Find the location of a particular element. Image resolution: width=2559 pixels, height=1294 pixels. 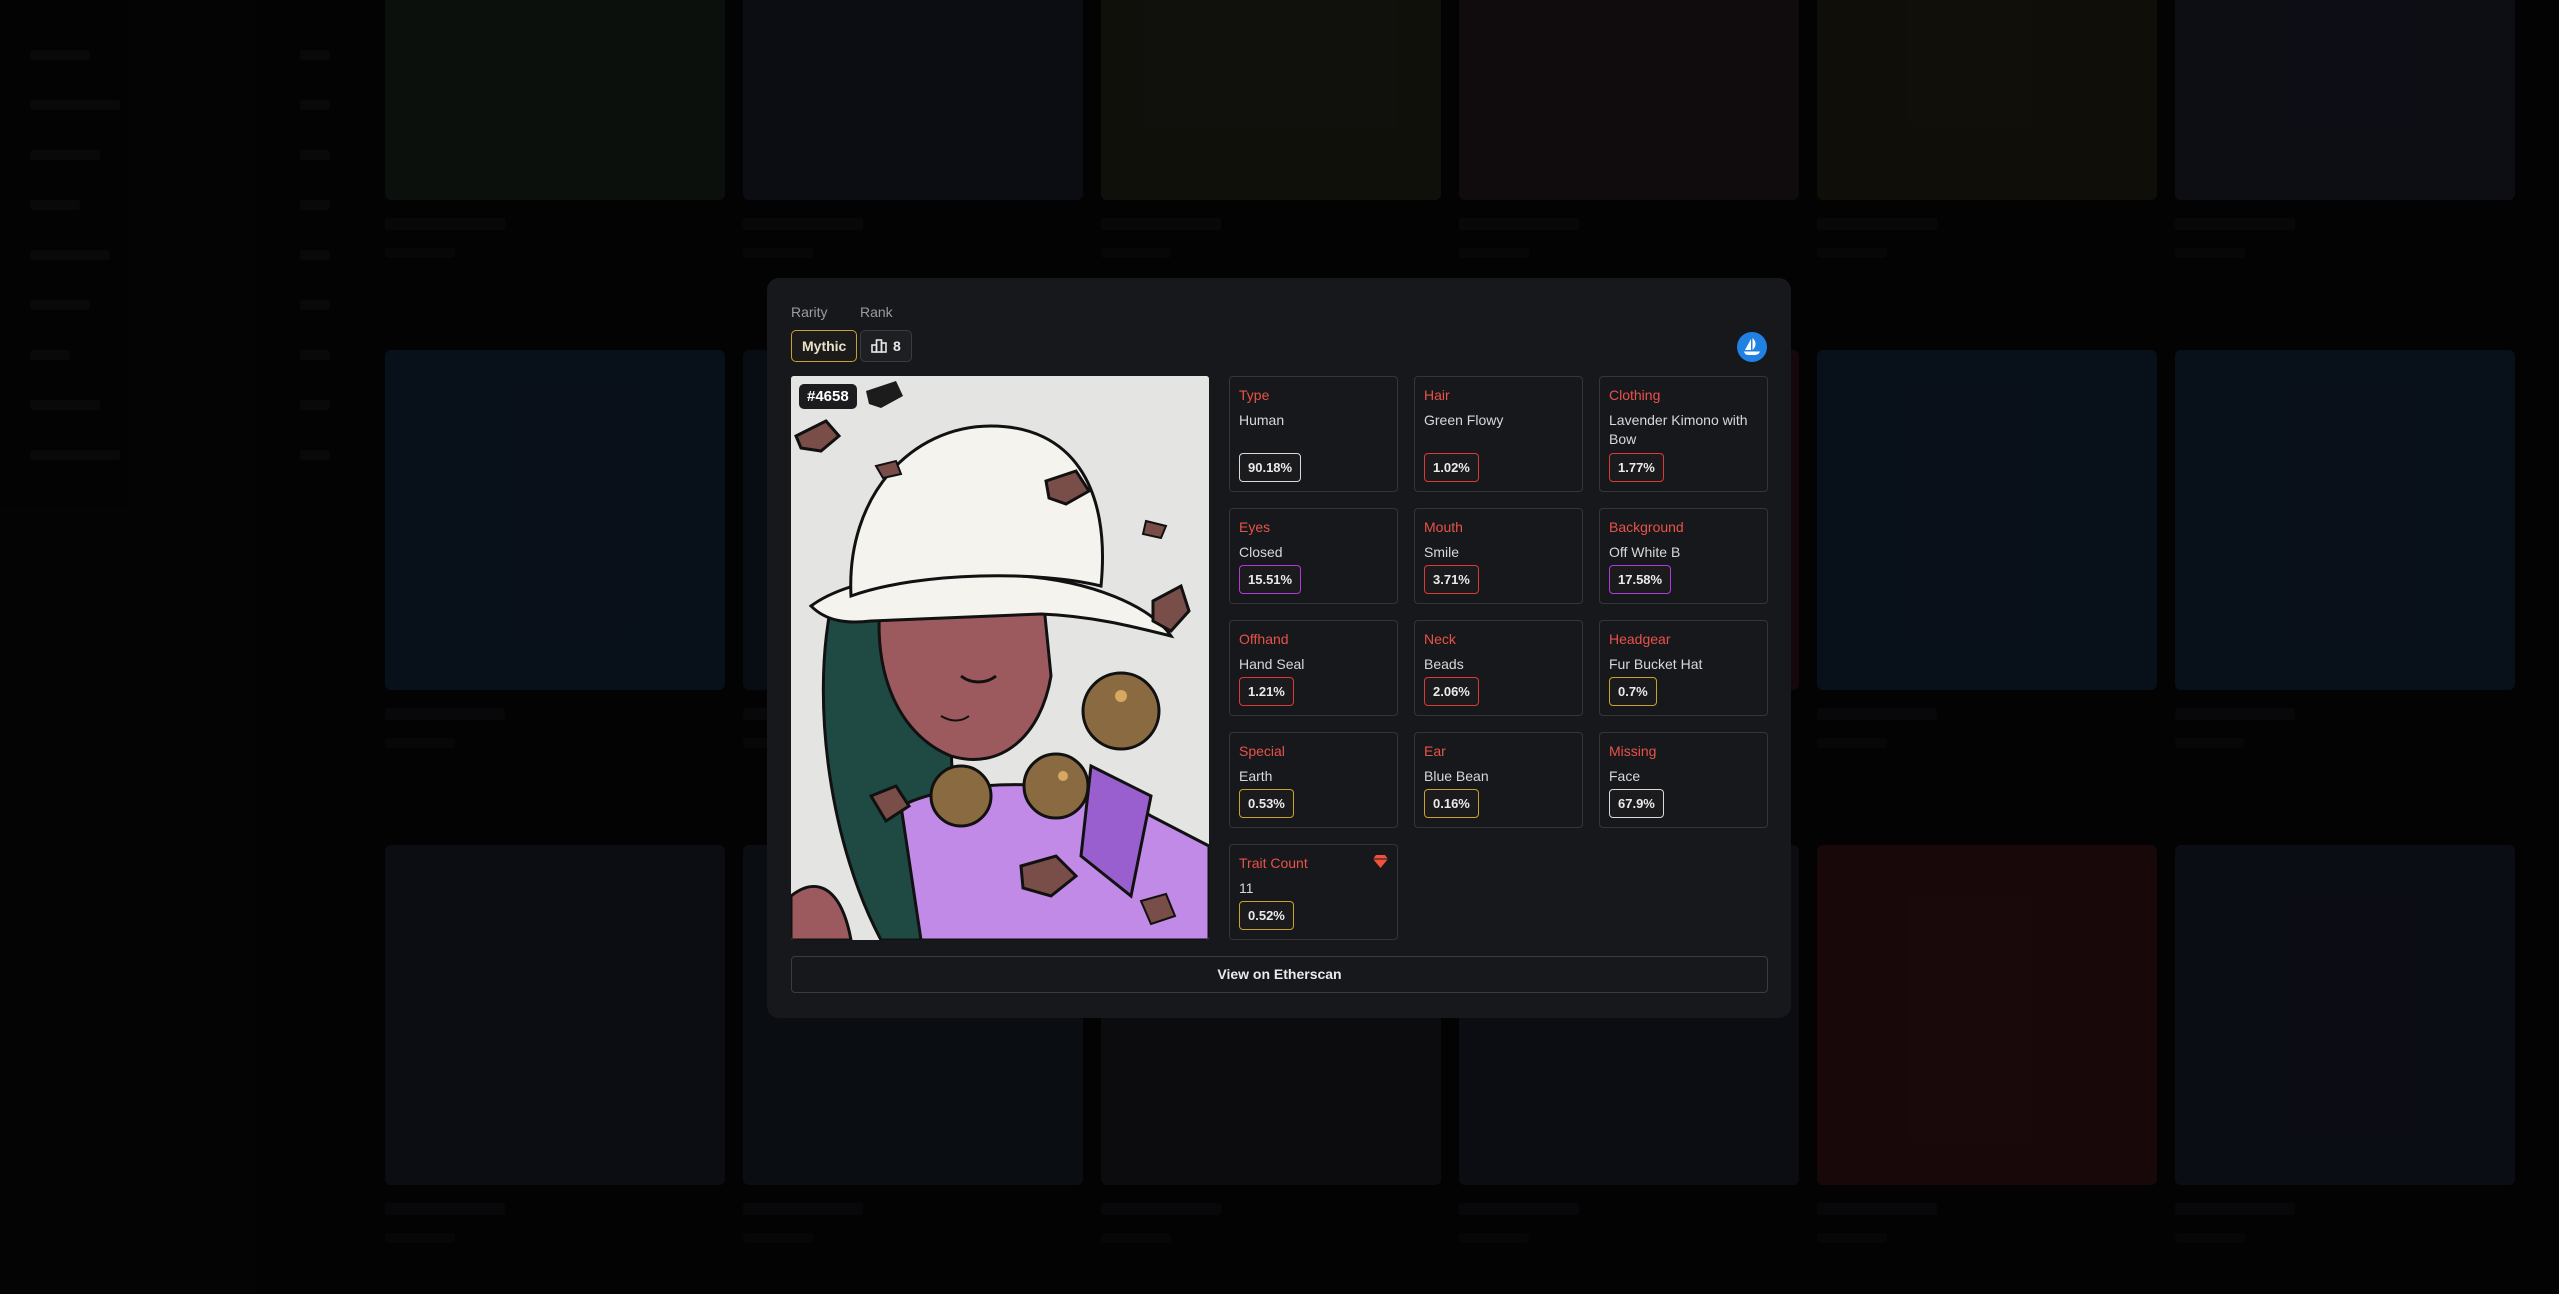

trait-value: Lavender Kimono with Bow is located at coordinates (1678, 429).